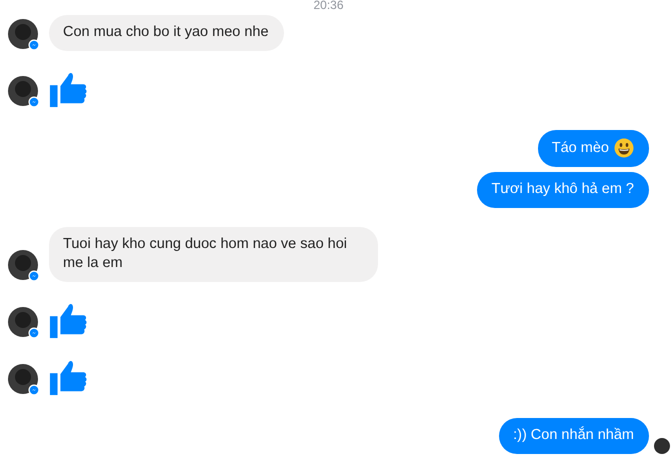 The height and width of the screenshot is (463, 671). Describe the element at coordinates (574, 436) in the screenshot. I see `message-bubble: :)) Con nhắn nhầm` at that location.